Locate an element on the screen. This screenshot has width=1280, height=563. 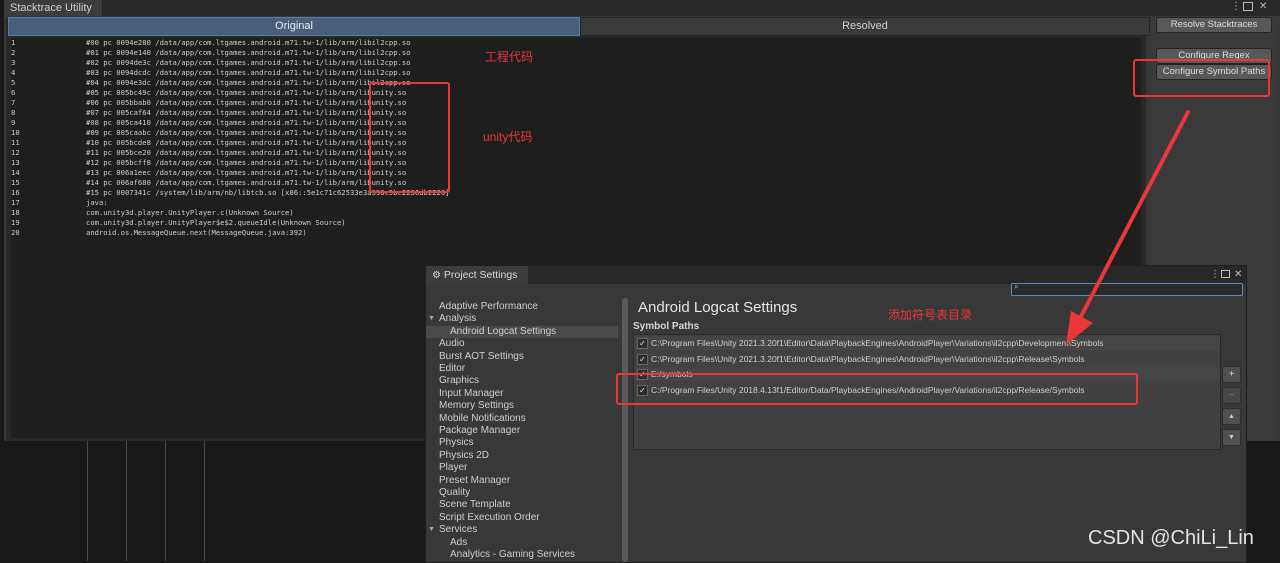
watermark: CSDN @ChiLi_Lin is located at coordinates (1171, 538).